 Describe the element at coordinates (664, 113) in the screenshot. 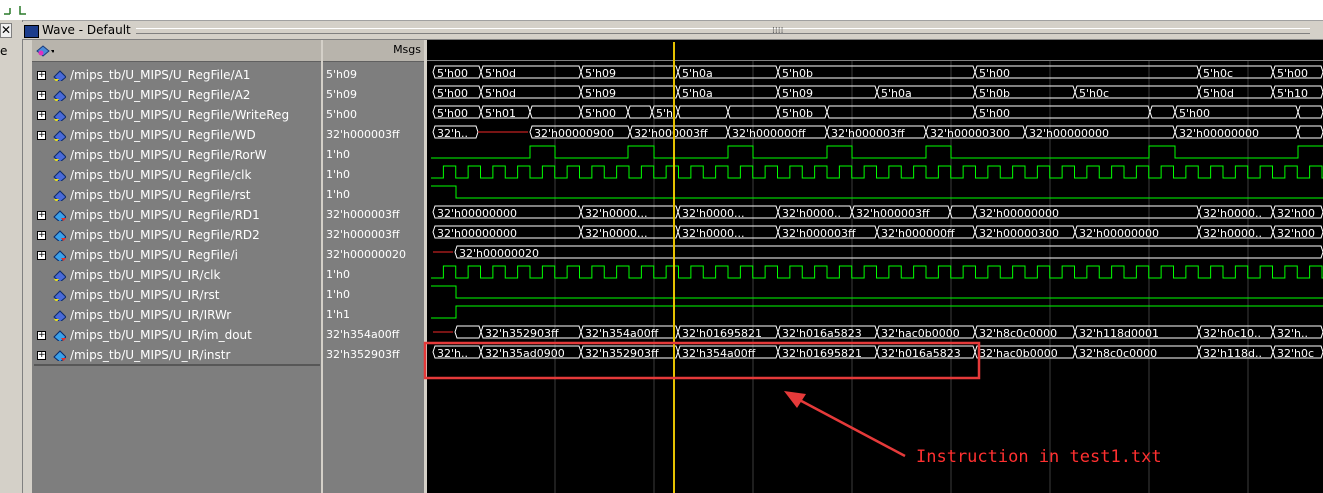

I see `bus-value-label: 5'h` at that location.